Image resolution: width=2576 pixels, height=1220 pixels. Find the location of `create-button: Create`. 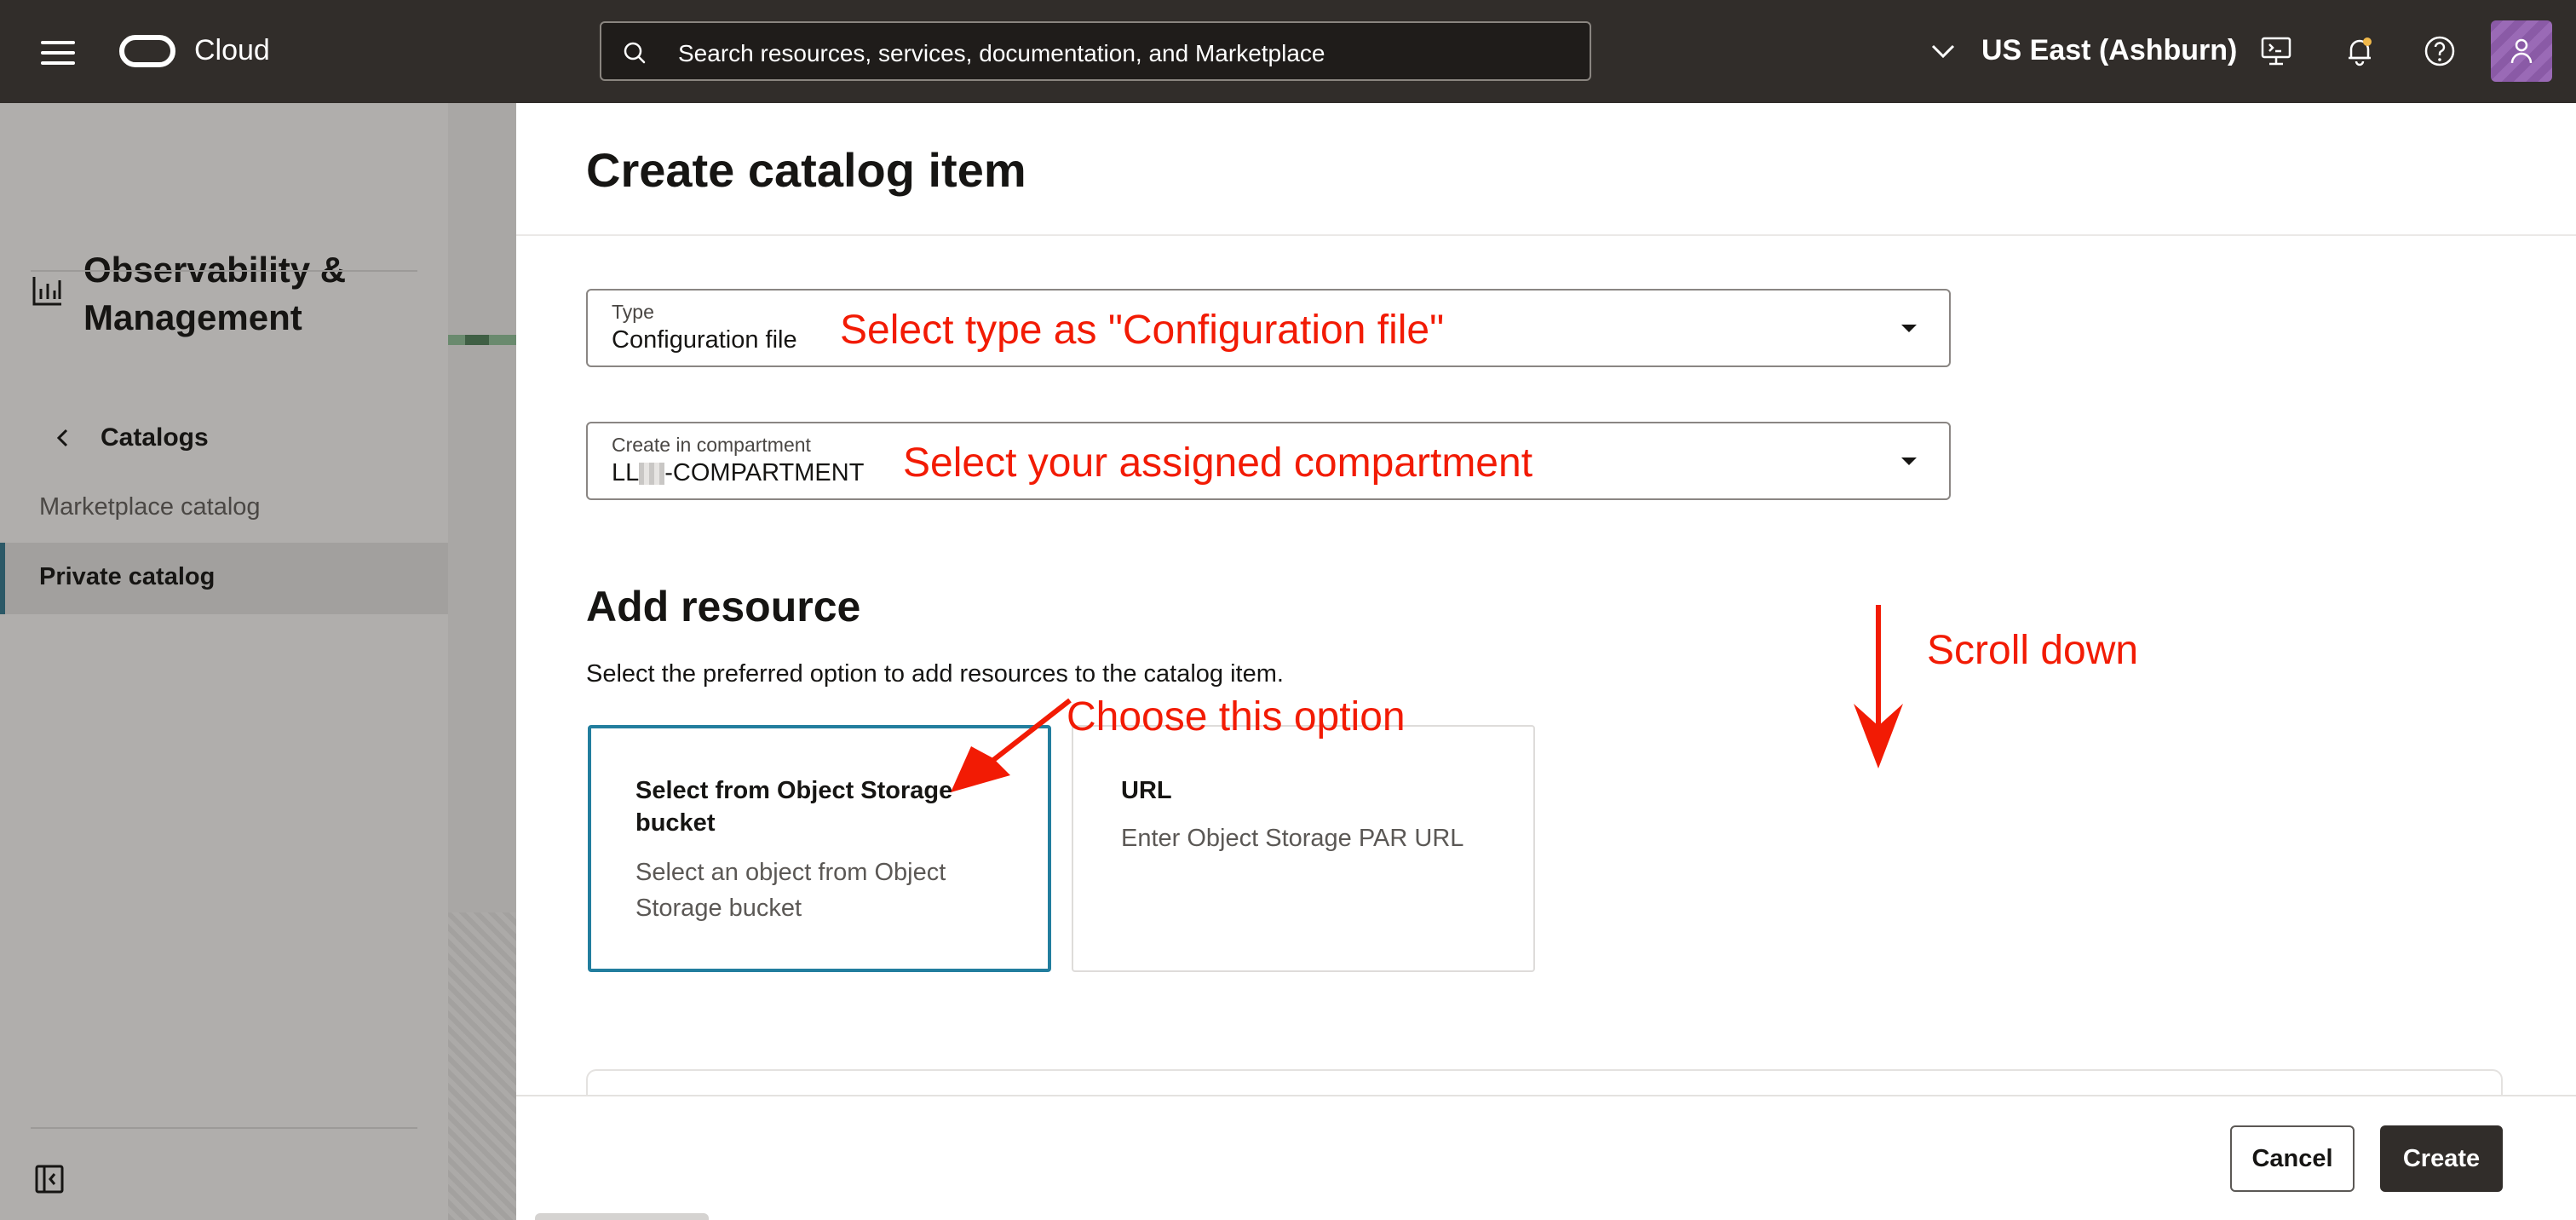

create-button: Create is located at coordinates (2441, 1159).